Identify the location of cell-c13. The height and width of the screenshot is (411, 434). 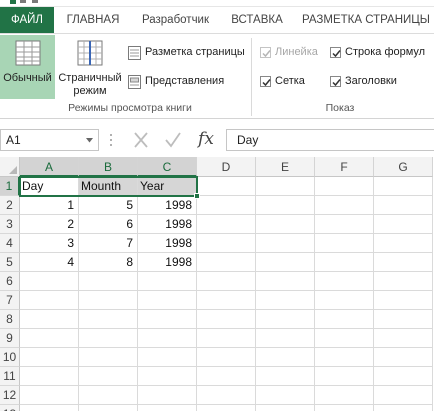
(167, 408).